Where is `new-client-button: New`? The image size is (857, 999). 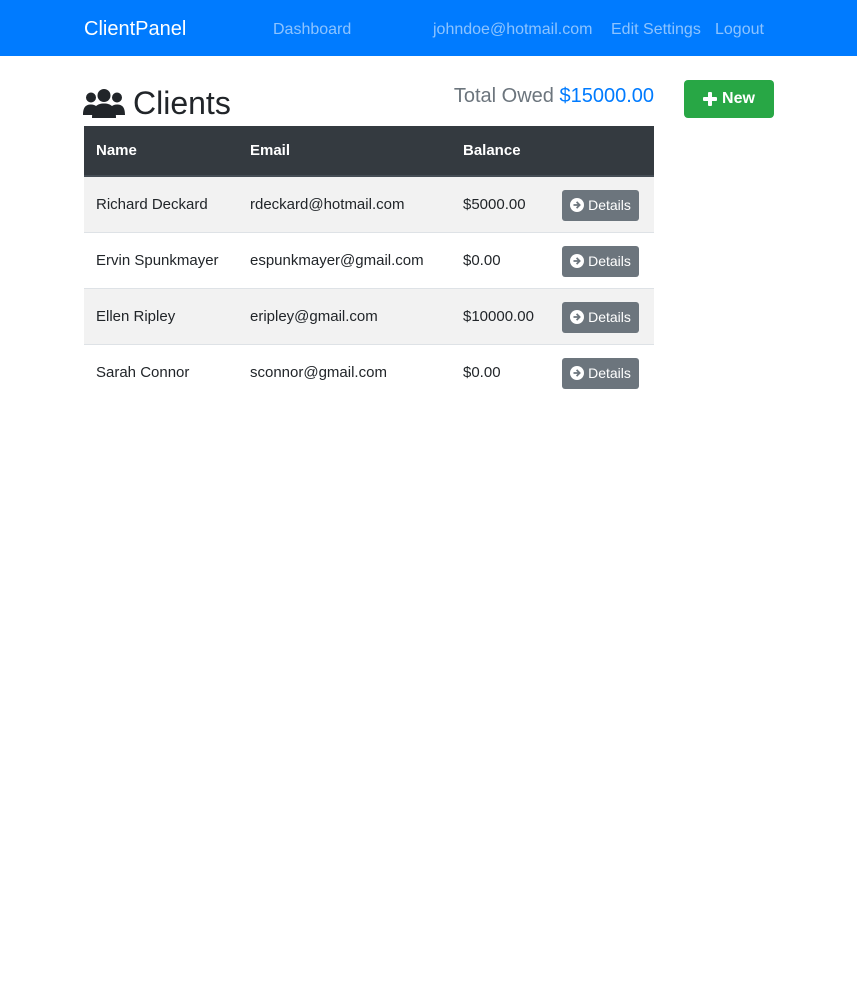
new-client-button: New is located at coordinates (729, 99).